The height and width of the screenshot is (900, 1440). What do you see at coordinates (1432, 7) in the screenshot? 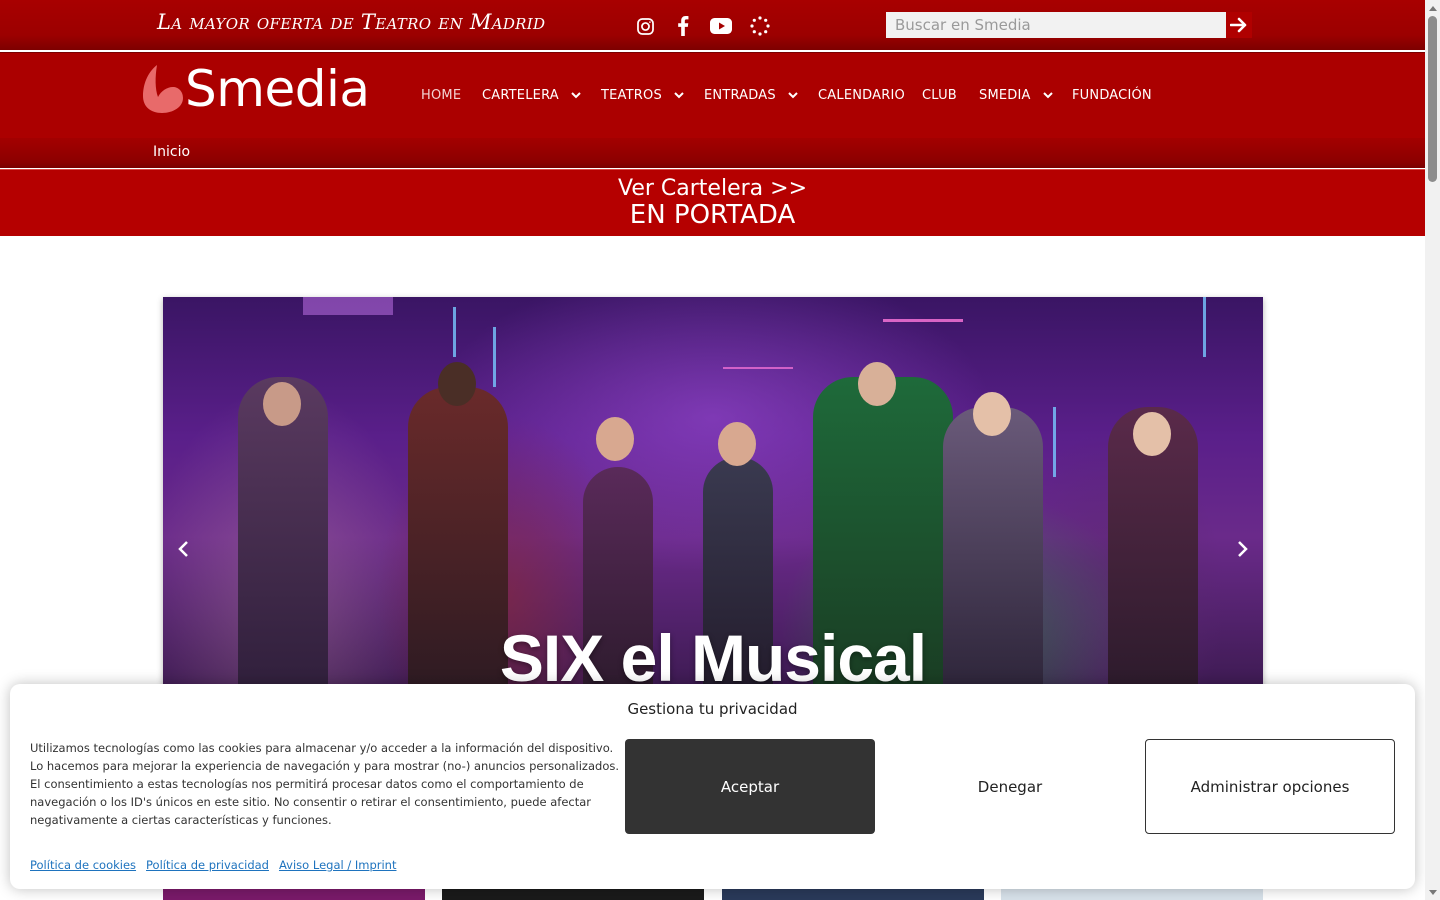
I see `scroll-up-arrow` at bounding box center [1432, 7].